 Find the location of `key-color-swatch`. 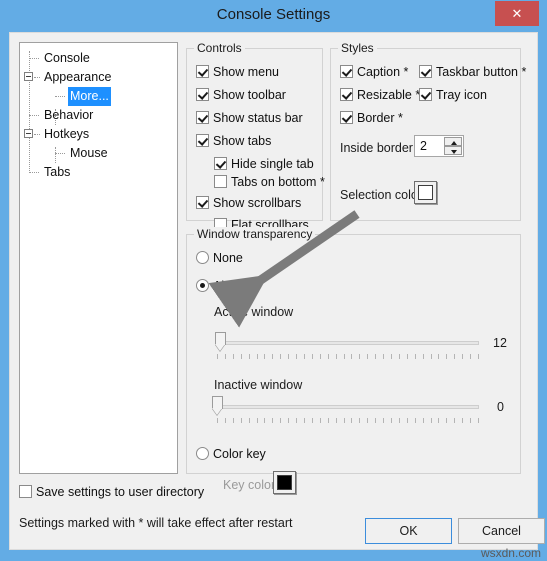

key-color-swatch is located at coordinates (284, 482).